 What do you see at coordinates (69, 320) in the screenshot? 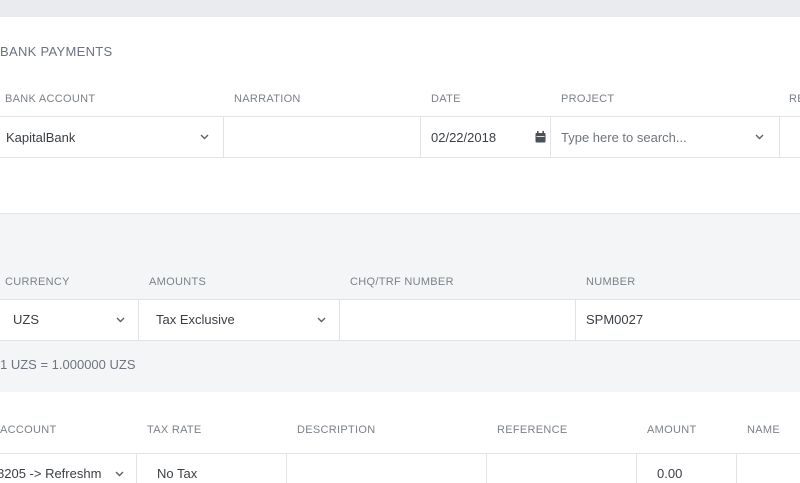
I see `currency-select: UZS` at bounding box center [69, 320].